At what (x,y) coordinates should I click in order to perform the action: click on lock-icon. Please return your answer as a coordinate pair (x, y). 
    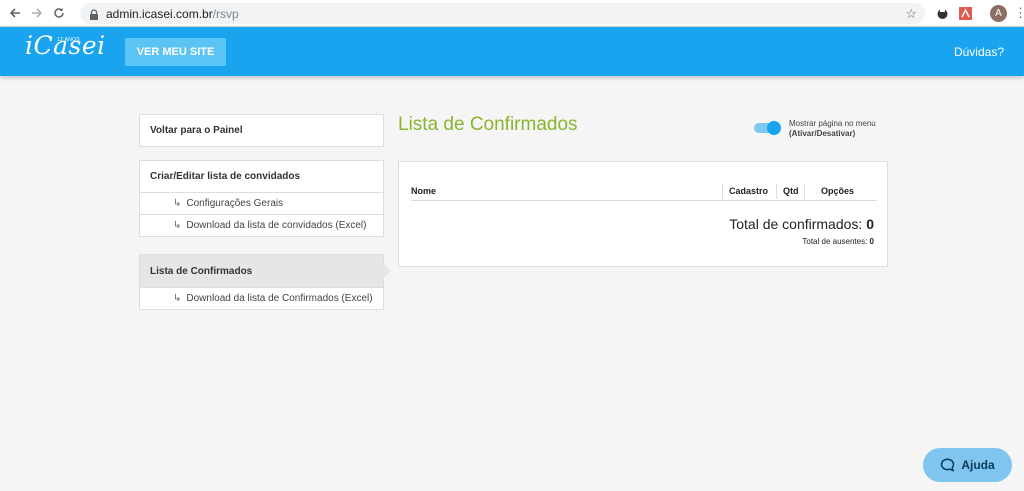
    Looking at the image, I should click on (94, 14).